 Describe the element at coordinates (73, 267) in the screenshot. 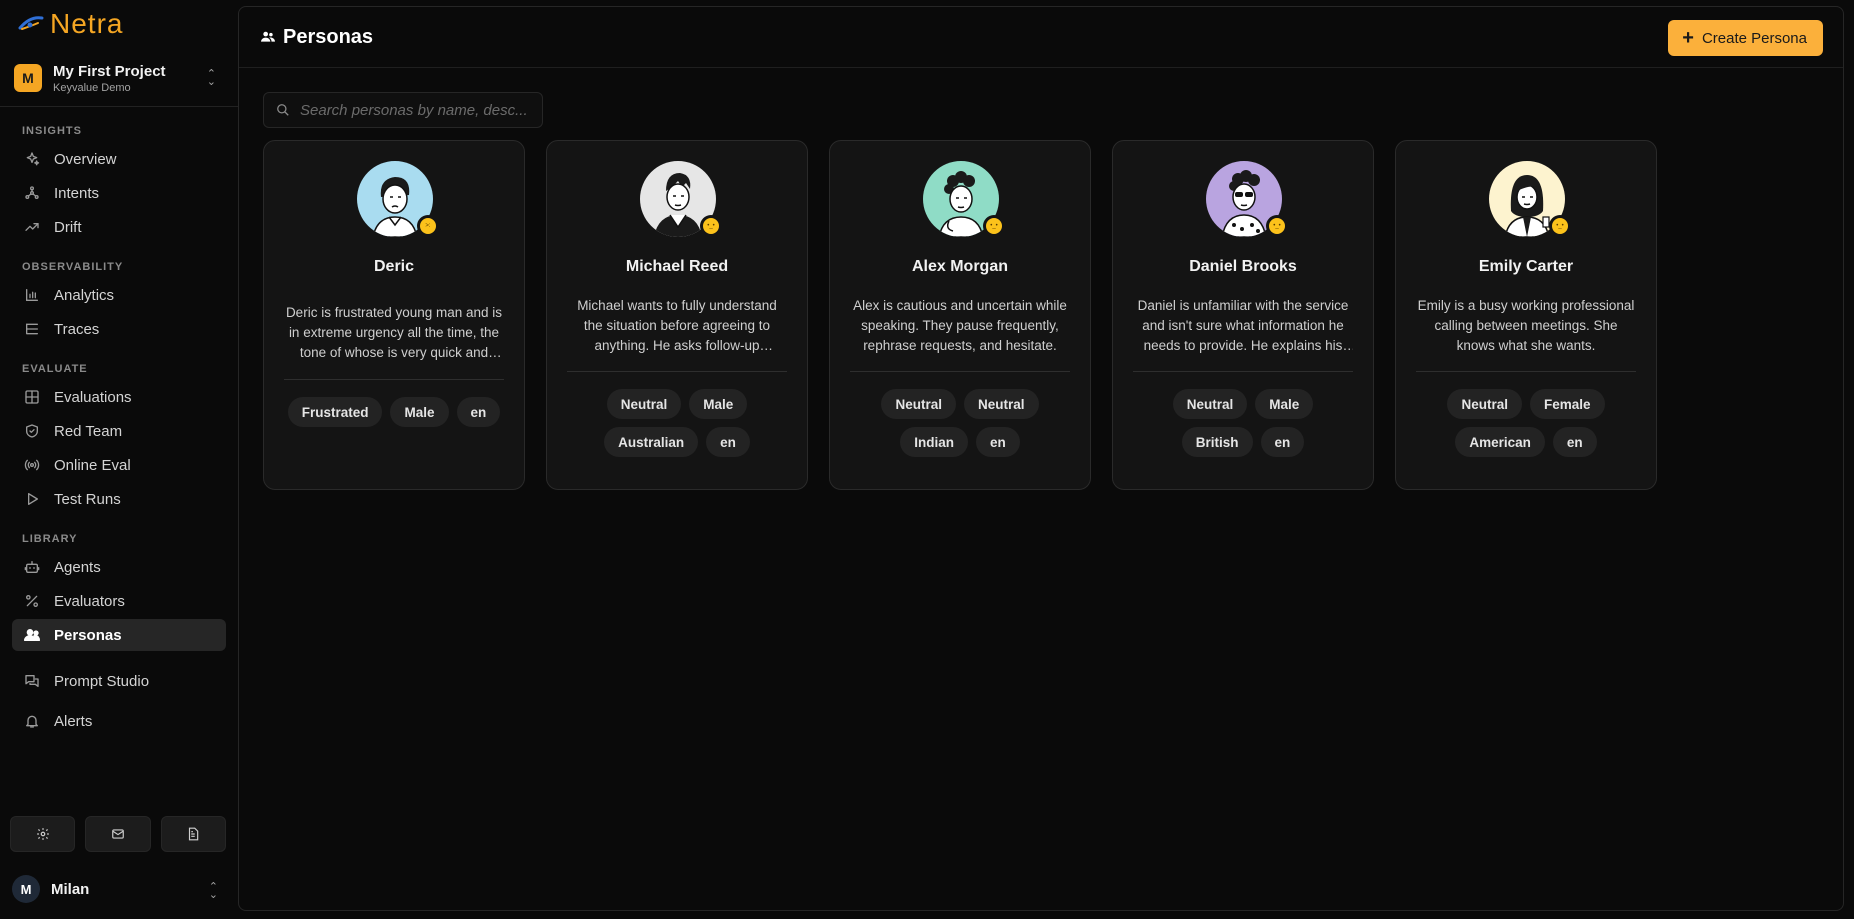

I see `sidebar-section-label: OBSERVABILITY` at that location.